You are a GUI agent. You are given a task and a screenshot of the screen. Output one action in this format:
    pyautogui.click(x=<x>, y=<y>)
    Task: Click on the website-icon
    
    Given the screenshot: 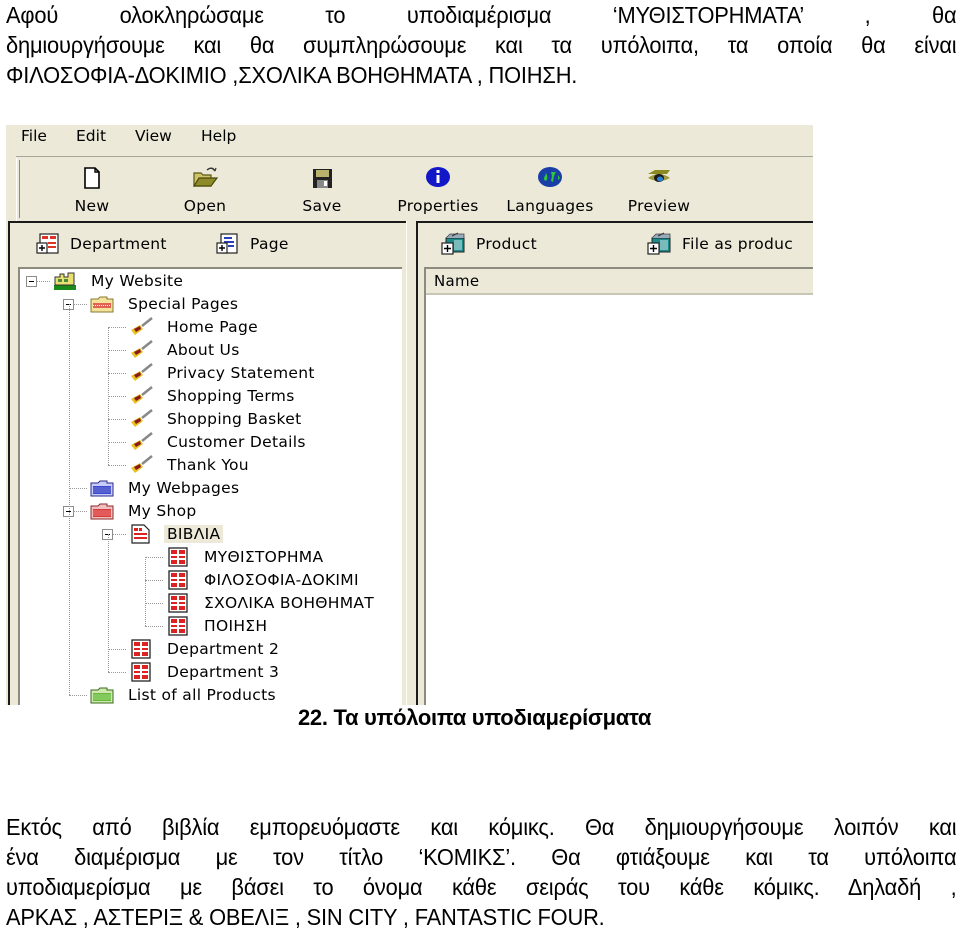 What is the action you would take?
    pyautogui.click(x=65, y=281)
    